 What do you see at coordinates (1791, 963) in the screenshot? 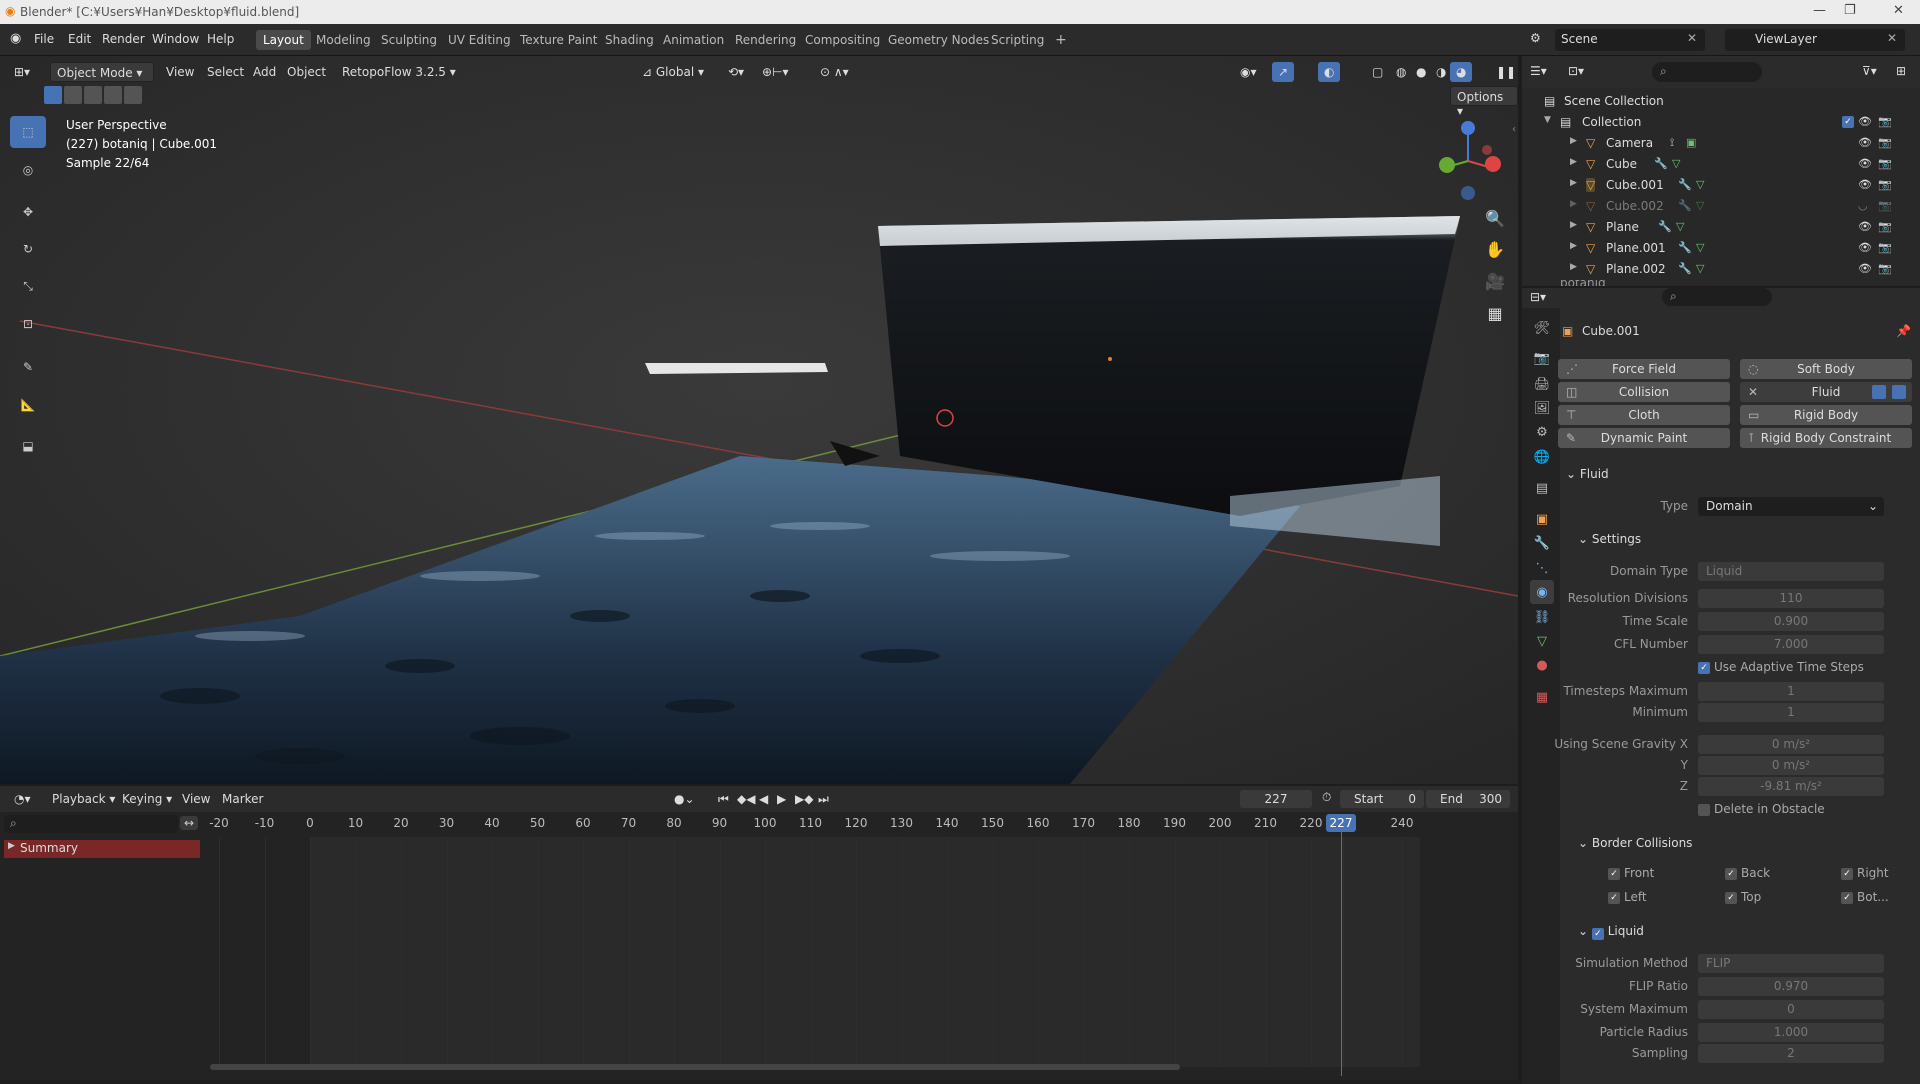
I see `simulation-method-dropdown: FLIP` at bounding box center [1791, 963].